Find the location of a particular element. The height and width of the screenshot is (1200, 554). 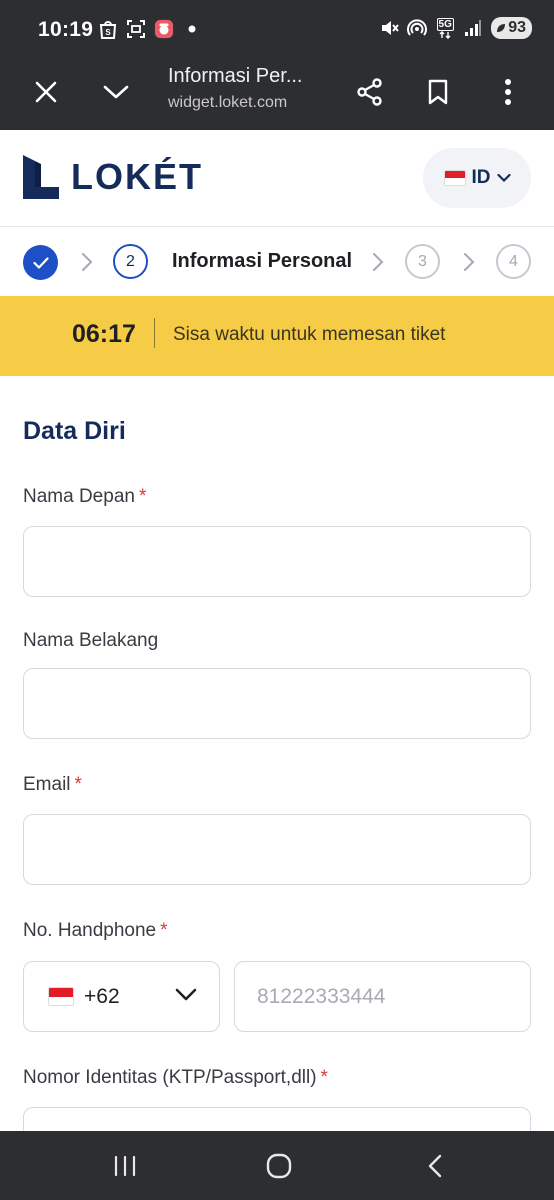

email-field is located at coordinates (277, 849).